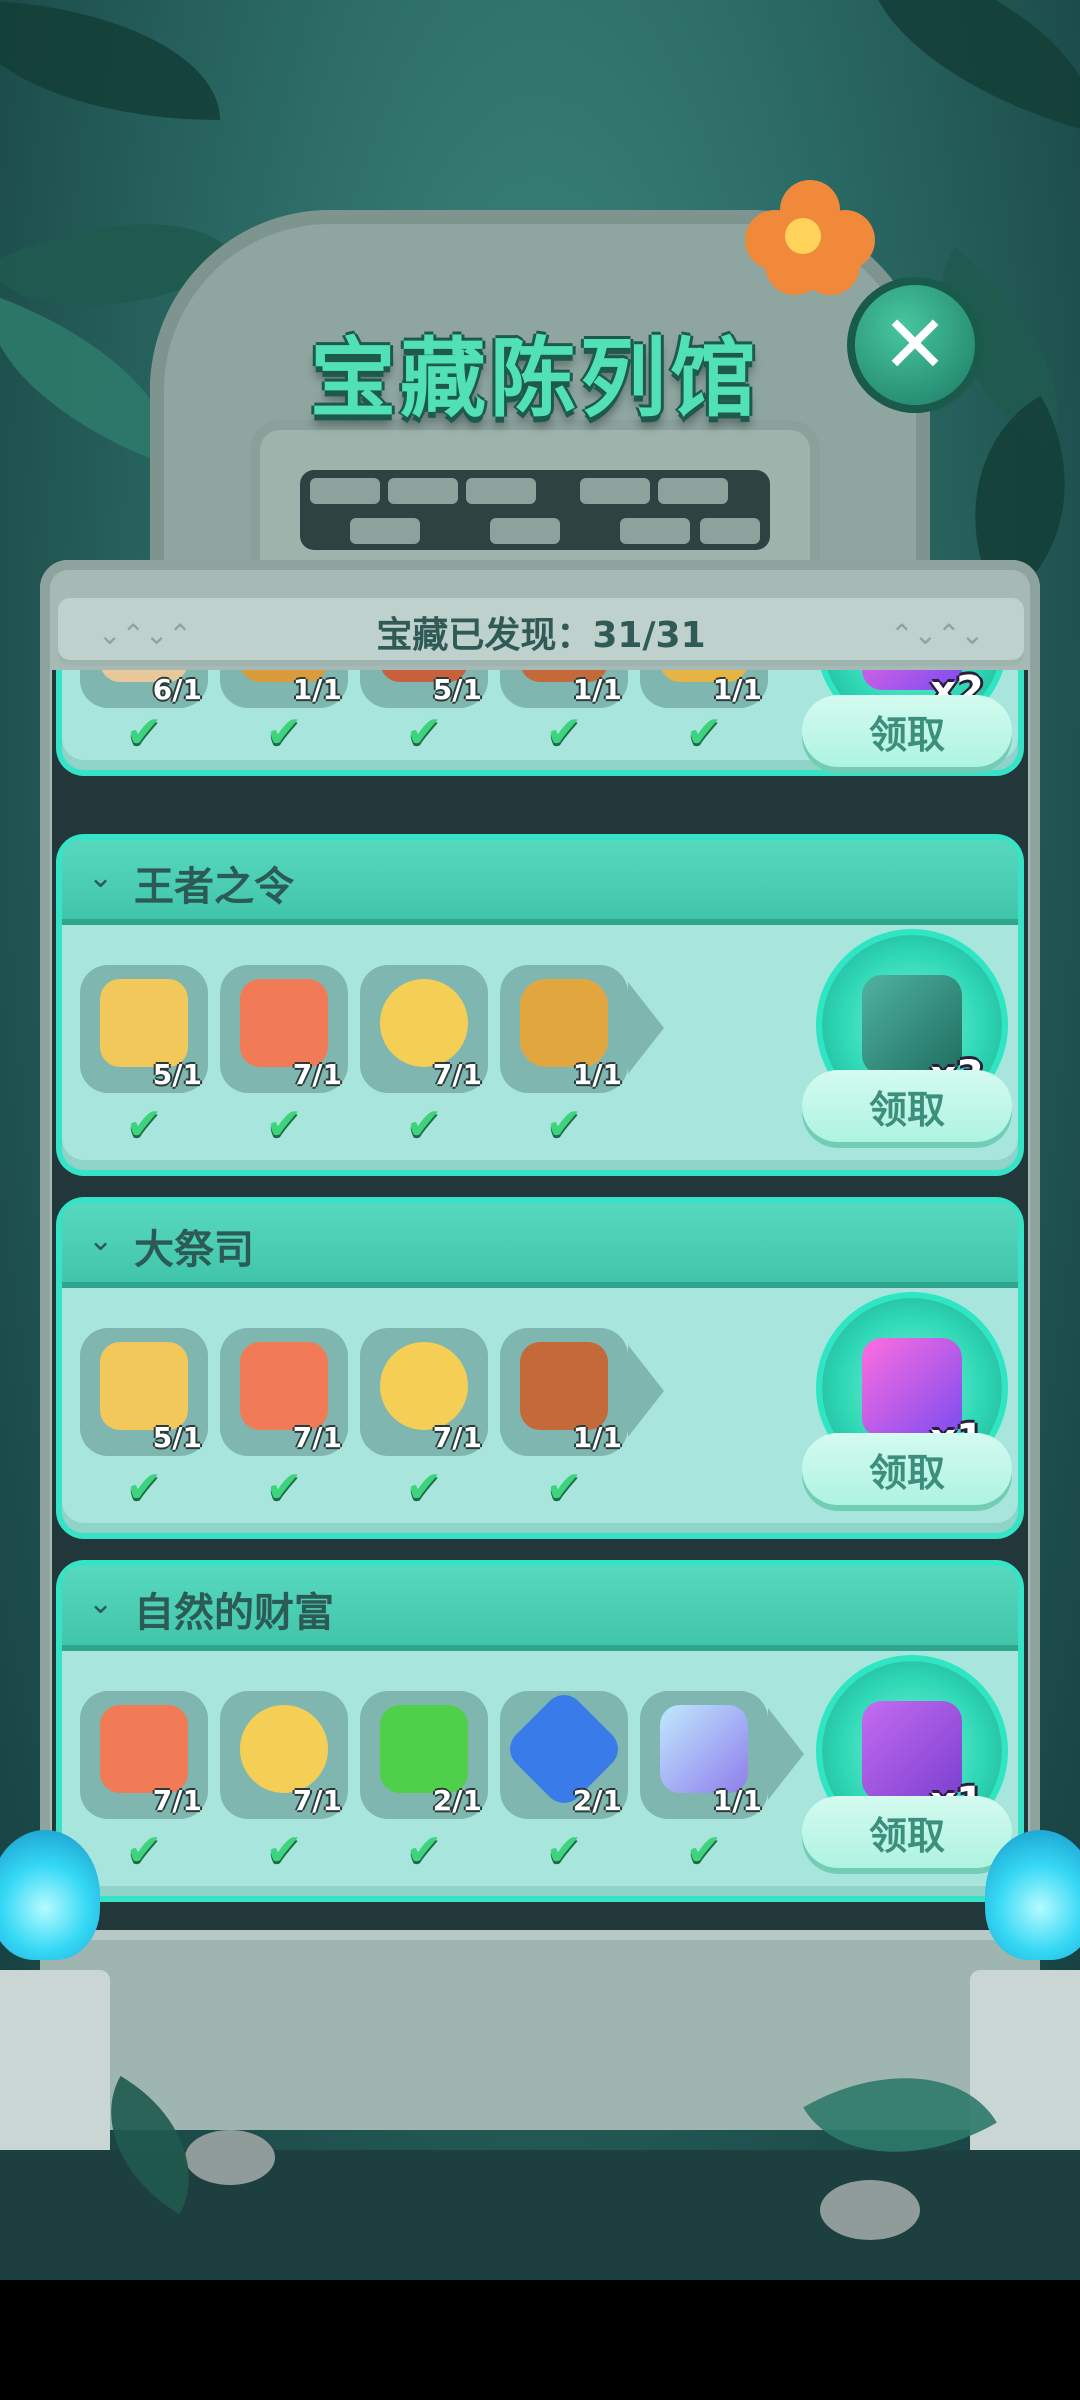 The image size is (1080, 2400). I want to click on medallion-icon, so click(564, 1023).